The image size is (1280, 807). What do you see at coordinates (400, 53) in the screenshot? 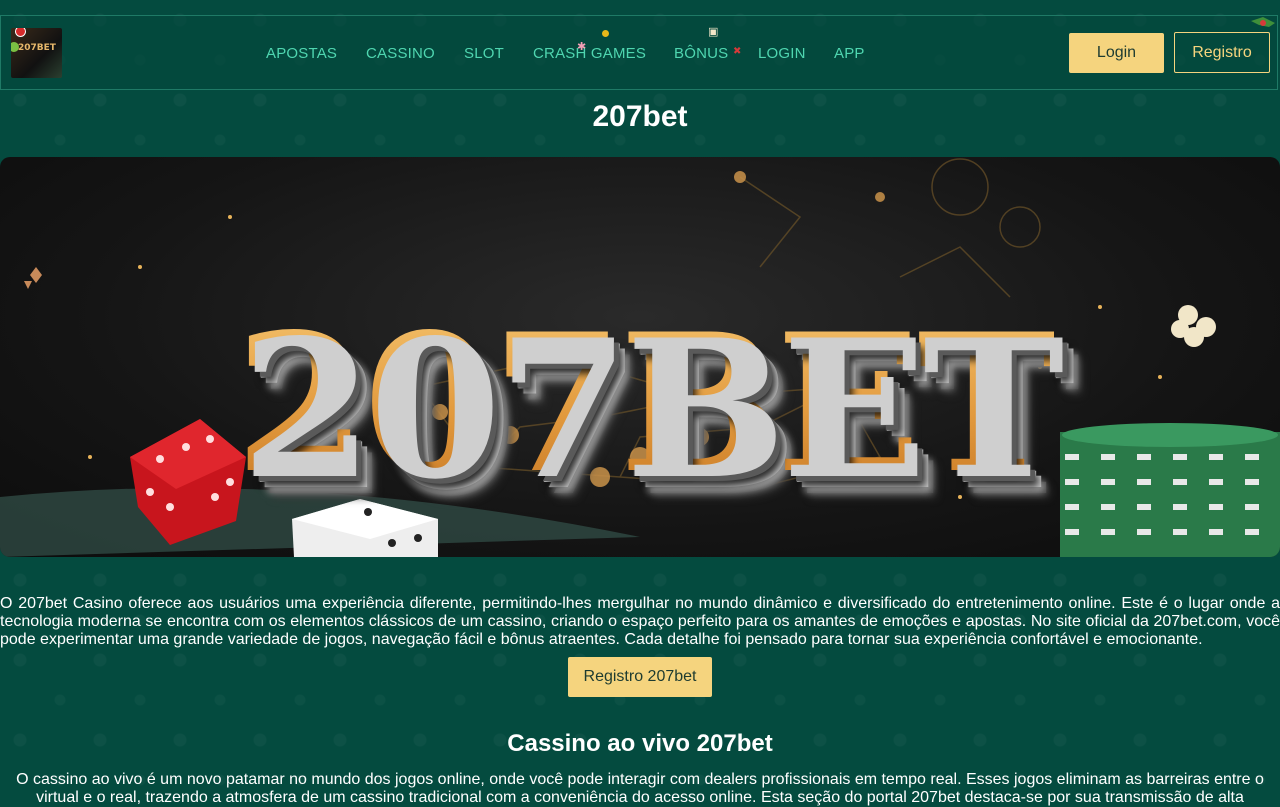
I see `nav-item-cassino: CASSINO` at bounding box center [400, 53].